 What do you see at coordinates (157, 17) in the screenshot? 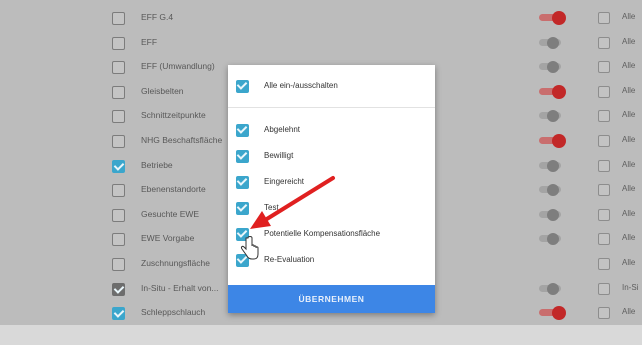
I see `layer-label: EFF G.4` at bounding box center [157, 17].